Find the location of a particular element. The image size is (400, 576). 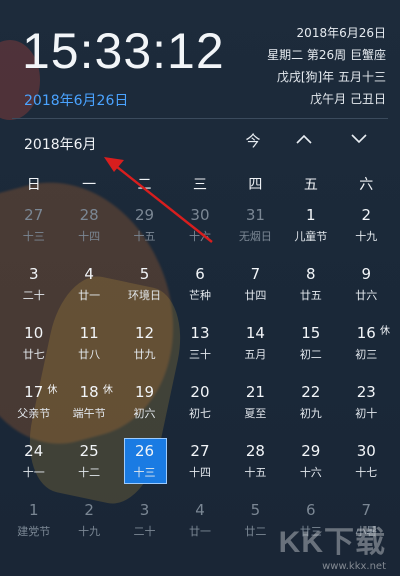

day-number: 9 is located at coordinates (366, 274).